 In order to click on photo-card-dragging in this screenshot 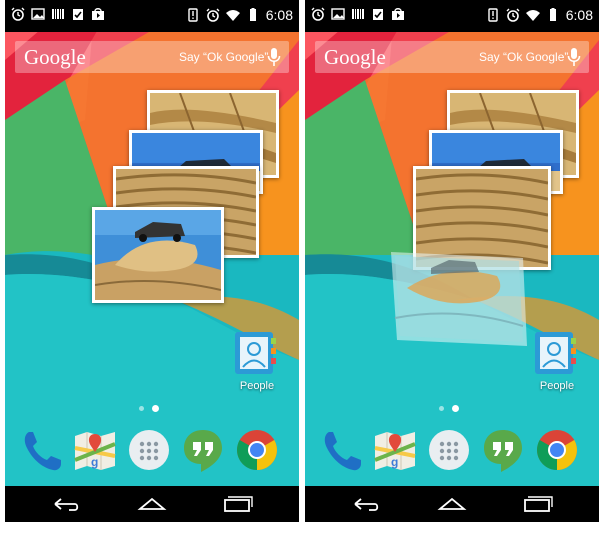, I will do `click(459, 298)`.